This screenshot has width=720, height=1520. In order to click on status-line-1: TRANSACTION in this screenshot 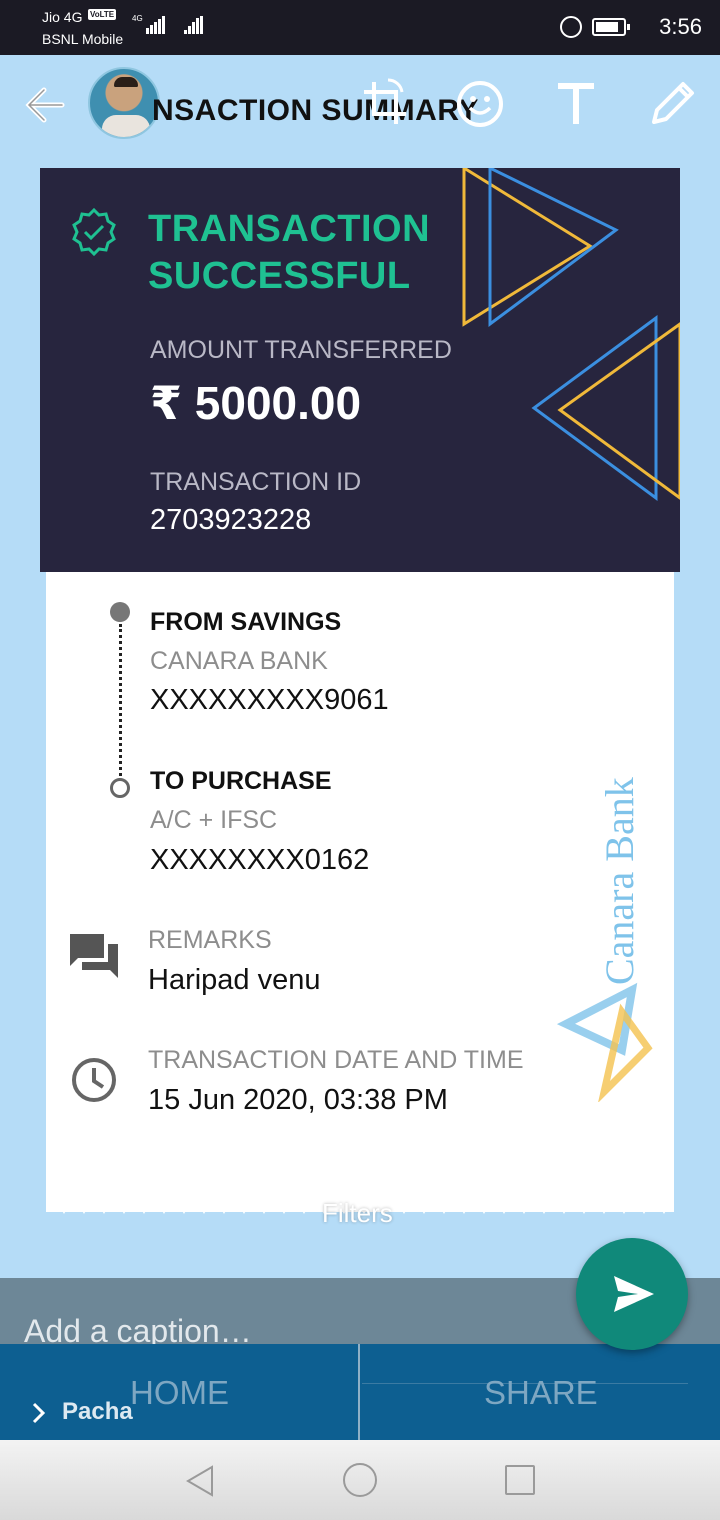, I will do `click(289, 229)`.